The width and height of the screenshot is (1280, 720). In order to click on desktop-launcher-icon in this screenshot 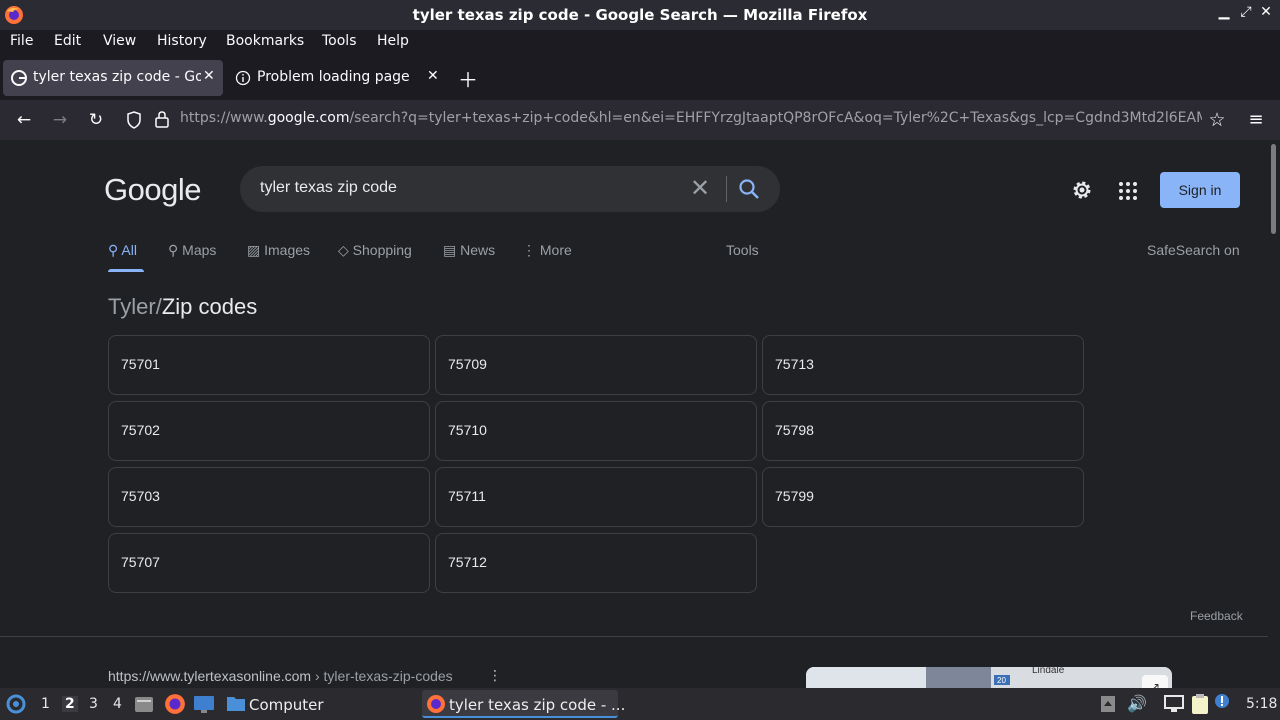, I will do `click(204, 704)`.